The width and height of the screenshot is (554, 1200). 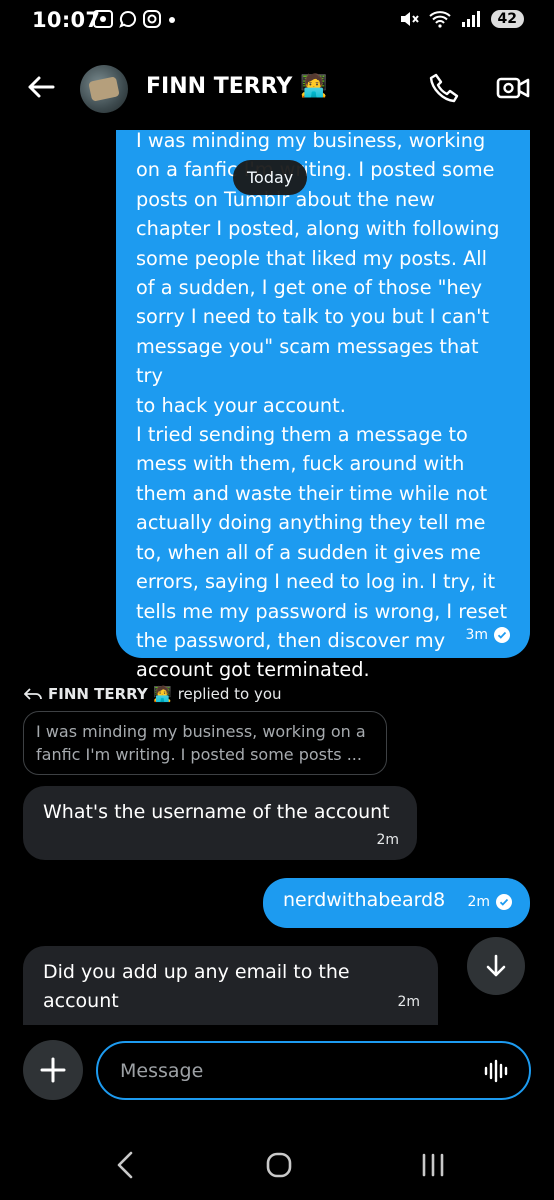 I want to click on message-line: on a fanfic I'm writing. I posted some, so click(x=315, y=170).